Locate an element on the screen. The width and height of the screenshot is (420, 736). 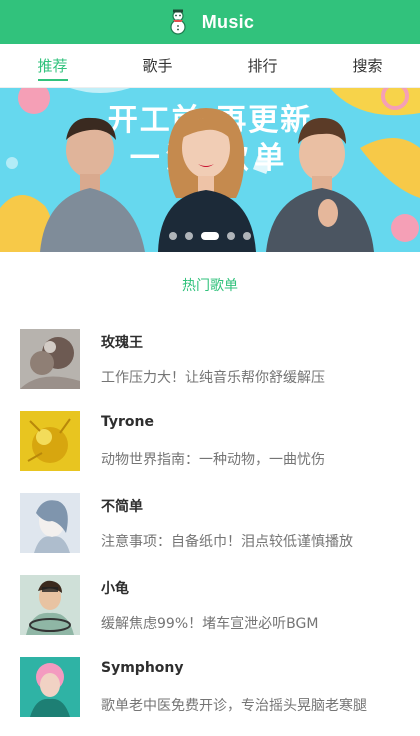
playlist-desc: 歌单老中医免费开诊，专治摇头晃脑老寒腿 is located at coordinates (234, 706).